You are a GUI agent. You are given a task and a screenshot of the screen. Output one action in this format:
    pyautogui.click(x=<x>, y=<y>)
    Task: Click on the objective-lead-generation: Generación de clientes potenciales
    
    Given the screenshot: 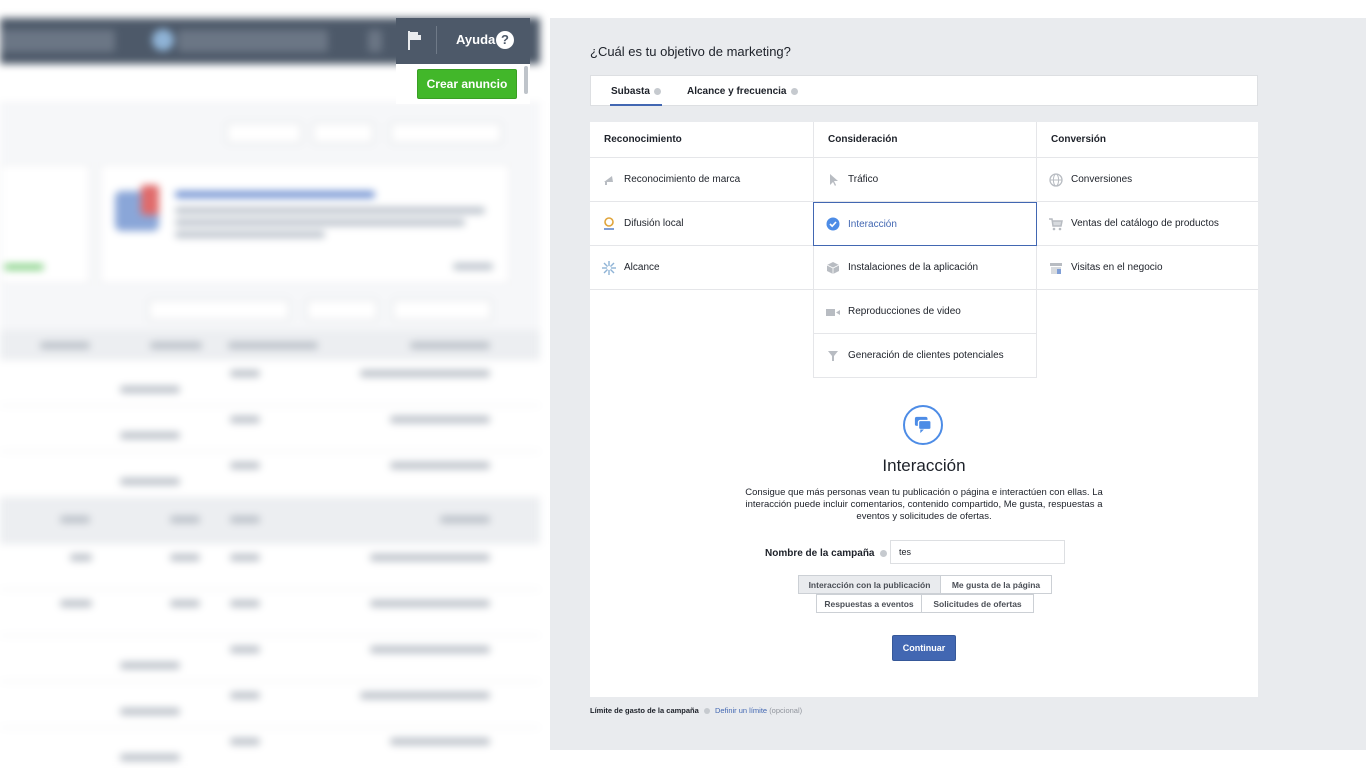 What is the action you would take?
    pyautogui.click(x=925, y=356)
    